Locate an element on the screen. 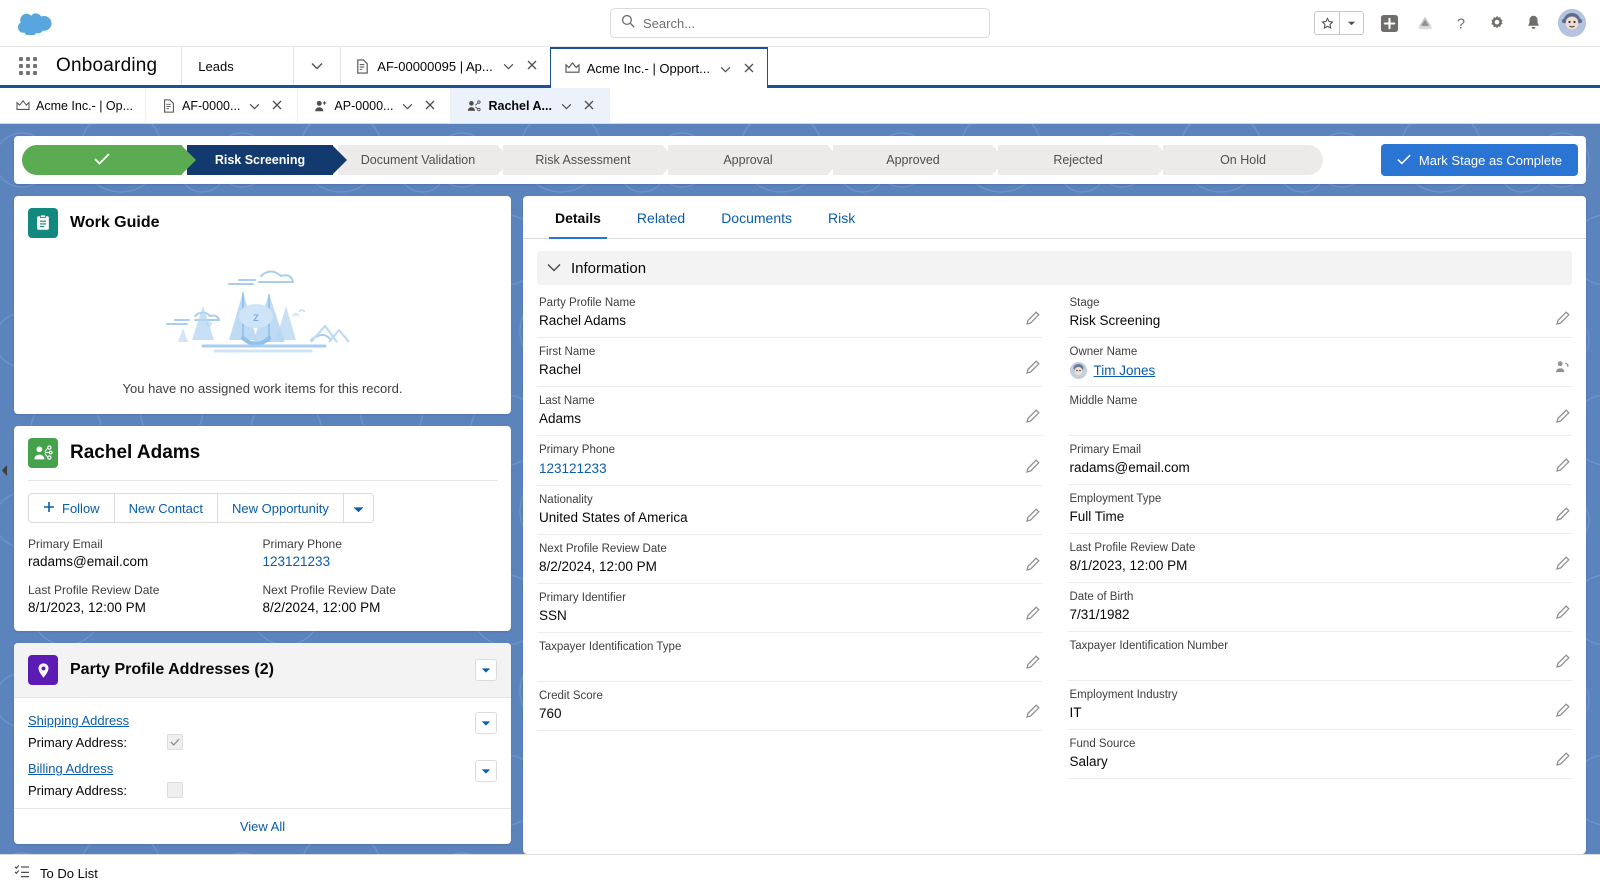  path-step-approved: Approved is located at coordinates (920, 160).